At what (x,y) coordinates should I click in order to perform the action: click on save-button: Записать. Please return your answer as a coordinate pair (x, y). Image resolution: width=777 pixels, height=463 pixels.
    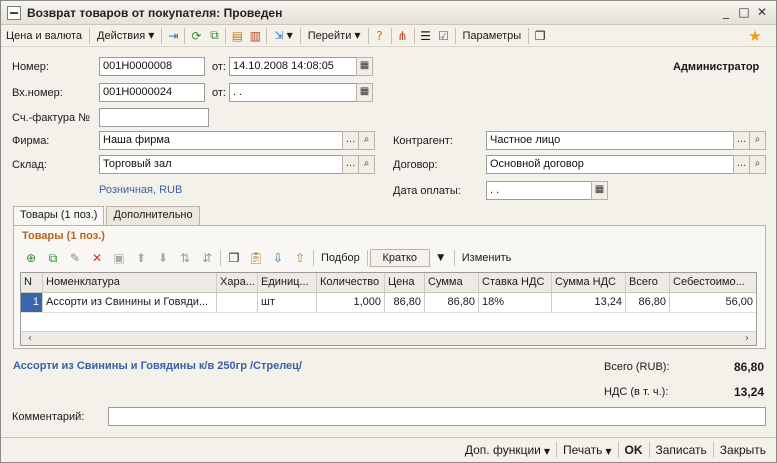
    Looking at the image, I should click on (681, 450).